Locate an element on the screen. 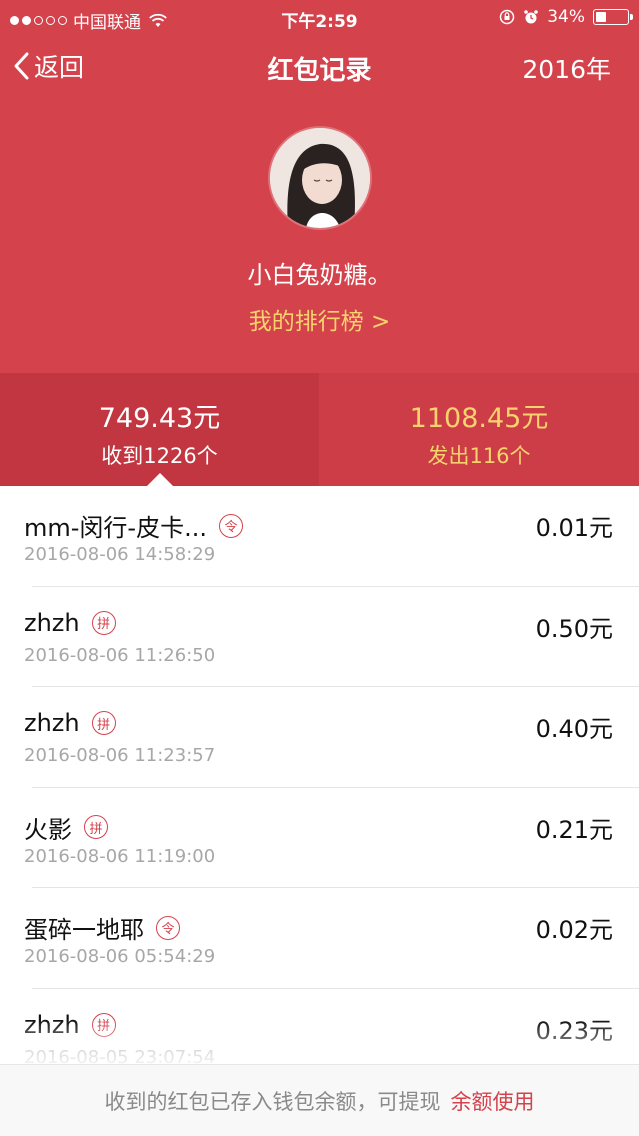 Image resolution: width=639 pixels, height=1136 pixels. list-item: 蛋碎一地耶令 2016-08-06 05:54:29 0.02元 is located at coordinates (319, 938).